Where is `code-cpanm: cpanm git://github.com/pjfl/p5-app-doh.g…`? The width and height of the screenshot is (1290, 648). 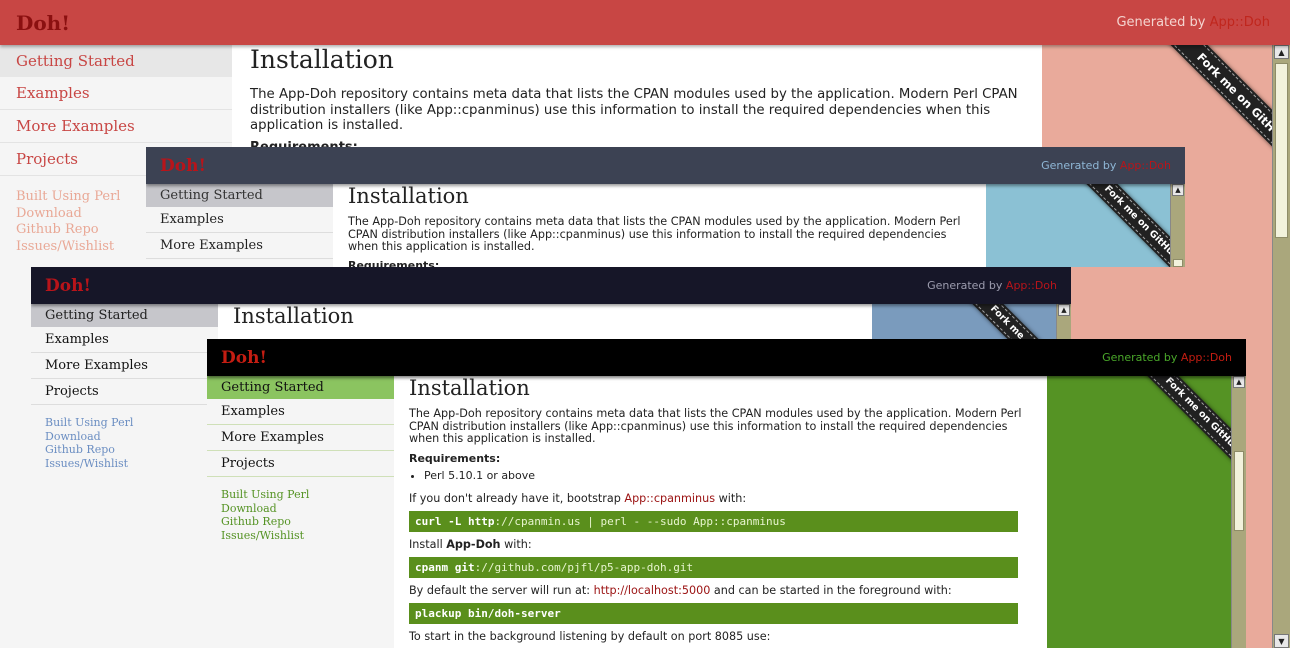 code-cpanm: cpanm git://github.com/pjfl/p5-app-doh.g… is located at coordinates (713, 567).